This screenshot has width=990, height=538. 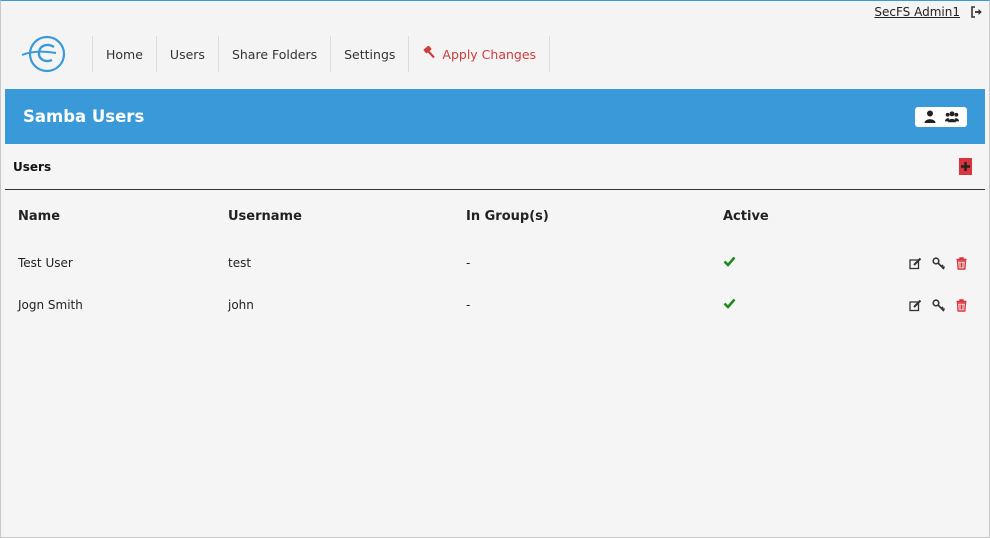 I want to click on nav-settings-label: Settings, so click(x=370, y=54).